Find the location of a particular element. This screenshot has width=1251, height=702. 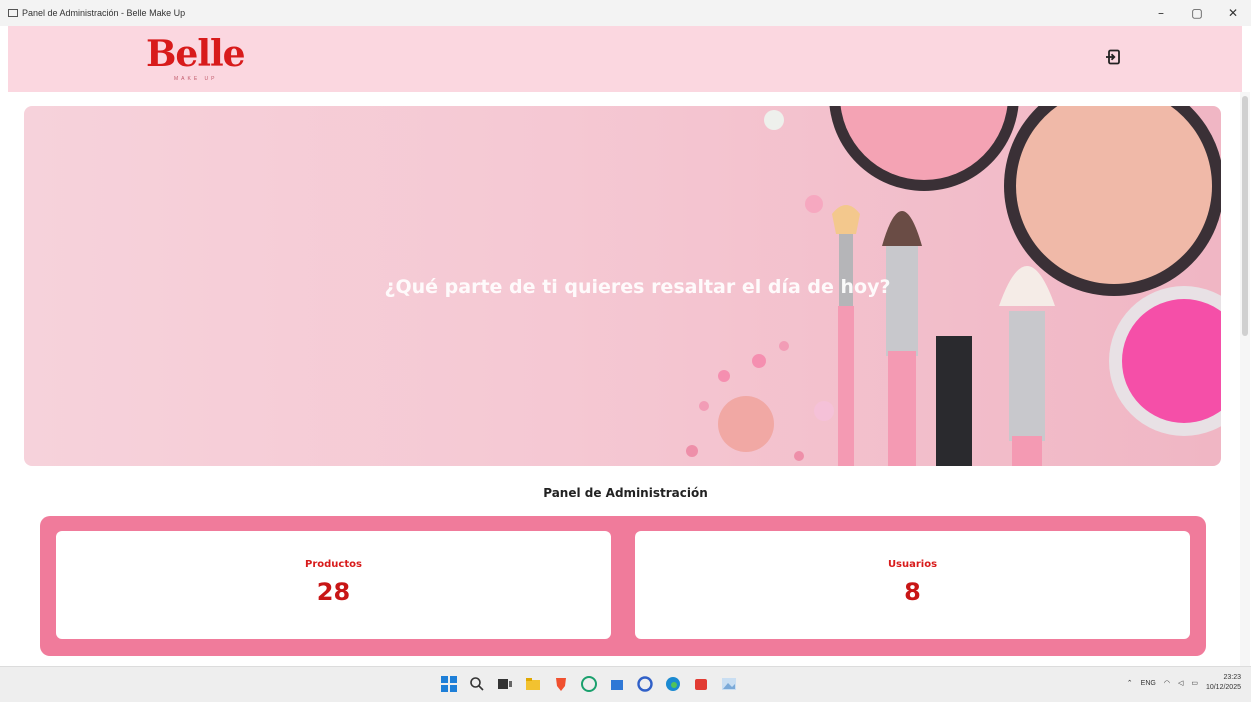

stat-value: 8 is located at coordinates (912, 592).